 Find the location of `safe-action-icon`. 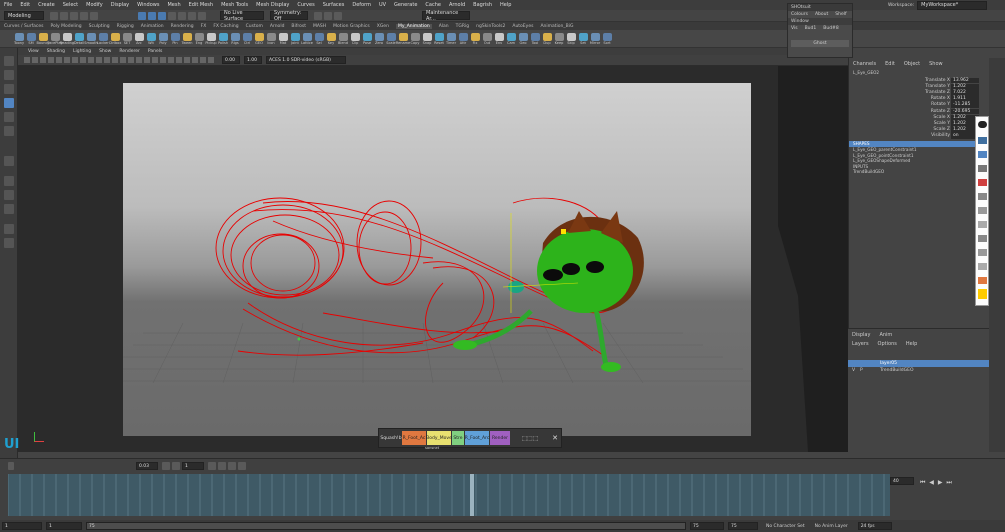

safe-action-icon is located at coordinates (91, 60).